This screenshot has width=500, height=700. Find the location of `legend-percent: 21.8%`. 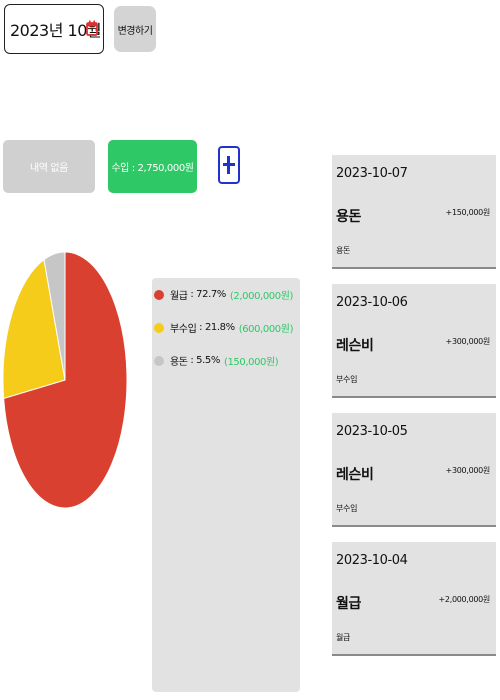

legend-percent: 21.8% is located at coordinates (219, 327).